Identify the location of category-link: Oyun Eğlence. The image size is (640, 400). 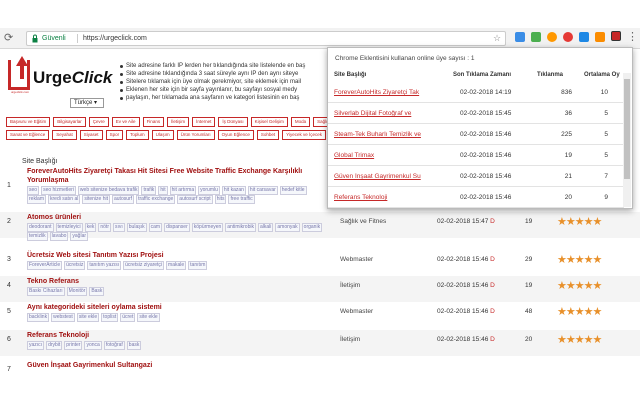
(235, 135).